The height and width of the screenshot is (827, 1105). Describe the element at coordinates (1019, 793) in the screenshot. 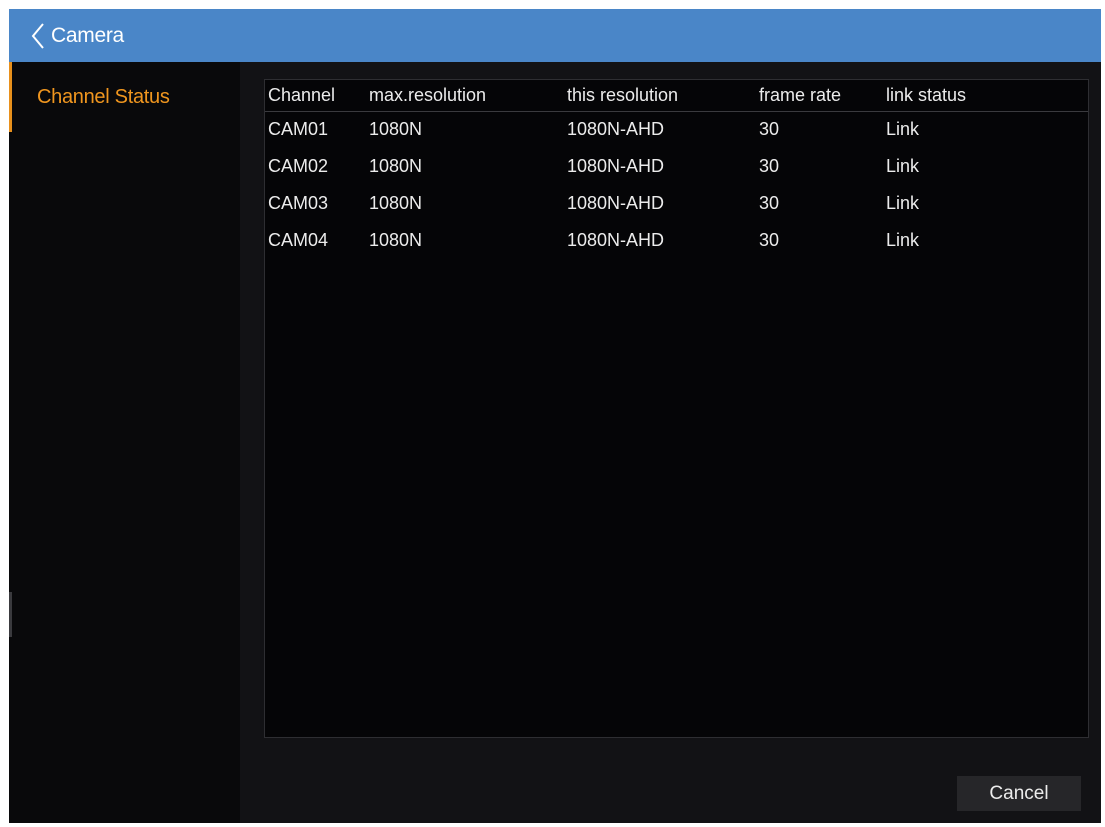

I see `cancel-button: Cancel` at that location.